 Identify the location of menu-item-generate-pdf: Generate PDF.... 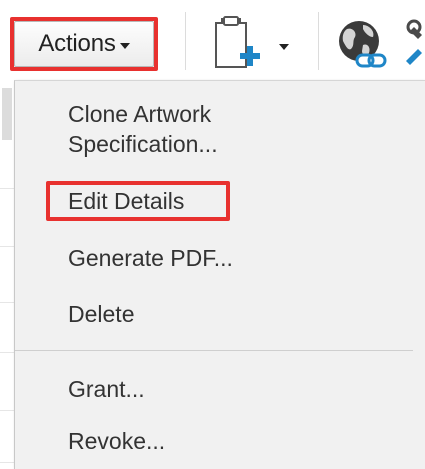
(150, 258).